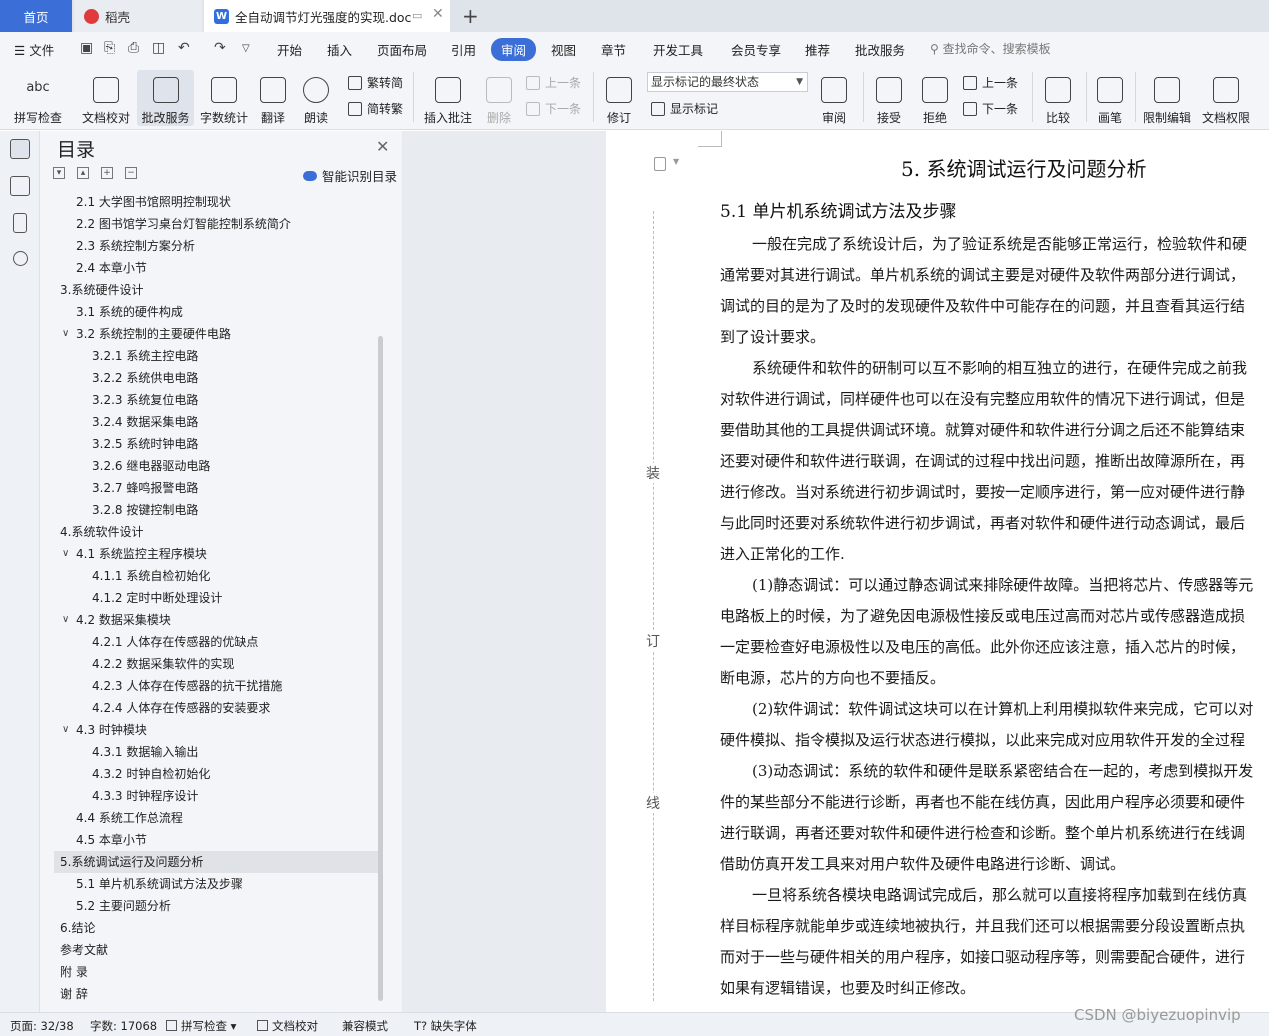 The image size is (1269, 1036). What do you see at coordinates (123, 1026) in the screenshot?
I see `word-count-indicator: 字数: 17068` at bounding box center [123, 1026].